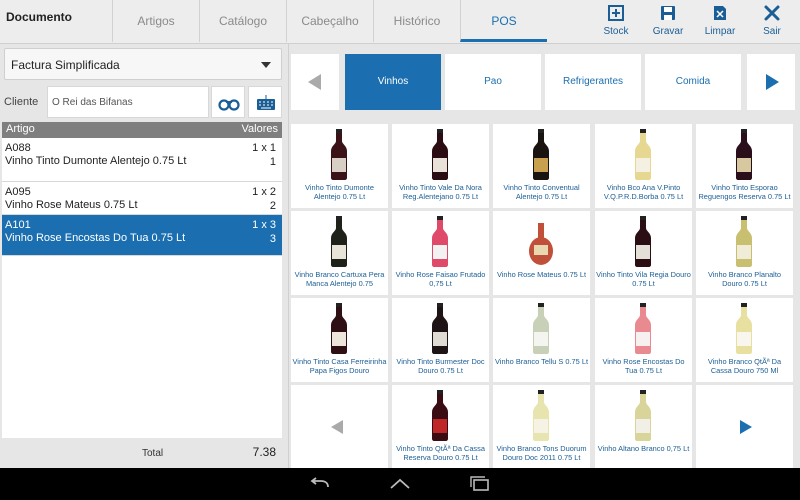  I want to click on product-tile: Vinho Tinto Burmester Doc Douro 0.75 Lt, so click(440, 340).